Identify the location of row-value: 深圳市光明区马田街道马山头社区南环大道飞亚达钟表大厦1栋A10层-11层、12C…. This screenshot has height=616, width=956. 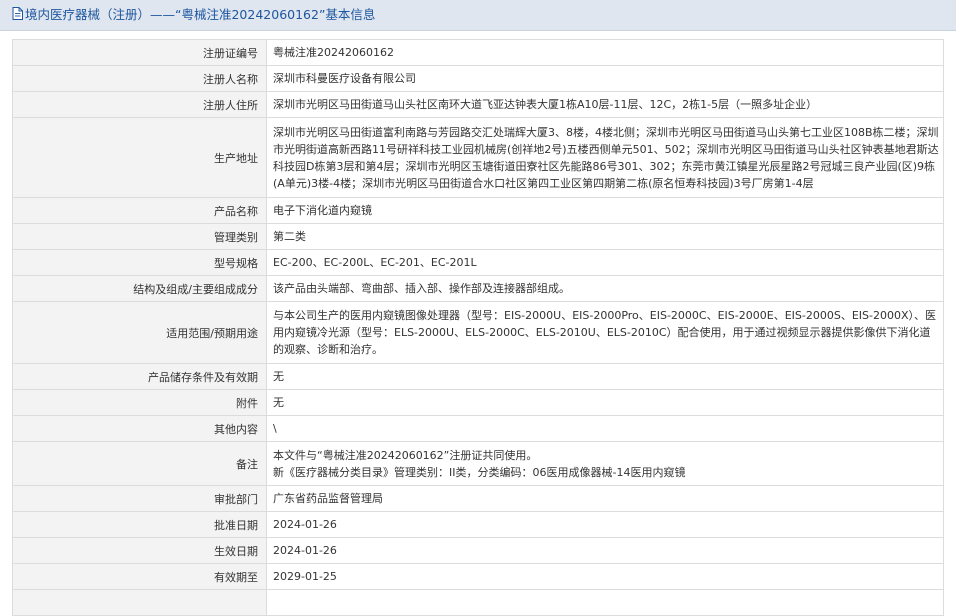
(605, 104).